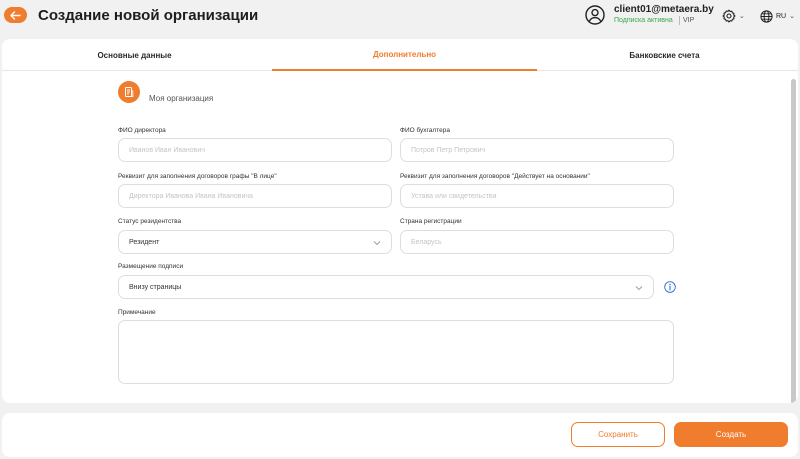 The width and height of the screenshot is (800, 459). What do you see at coordinates (255, 150) in the screenshot?
I see `director-field` at bounding box center [255, 150].